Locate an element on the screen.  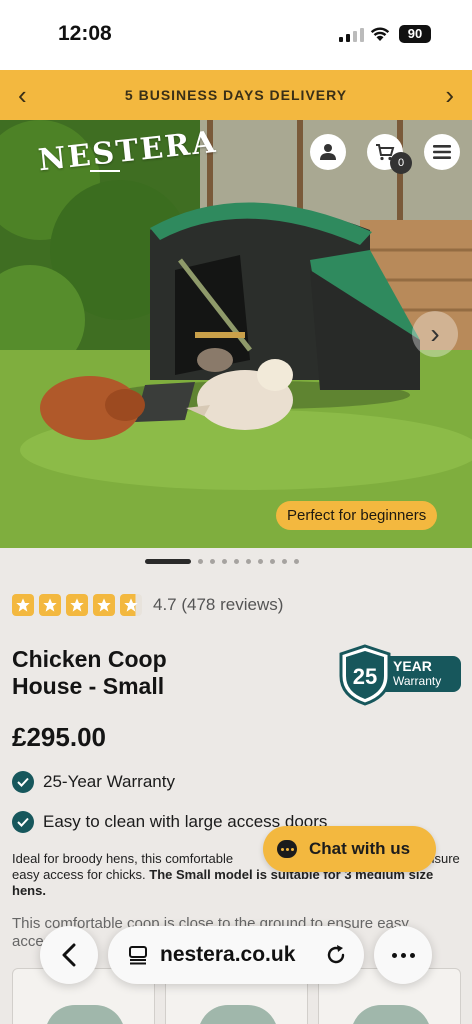
cellular-signal-icon is located at coordinates (351, 35).